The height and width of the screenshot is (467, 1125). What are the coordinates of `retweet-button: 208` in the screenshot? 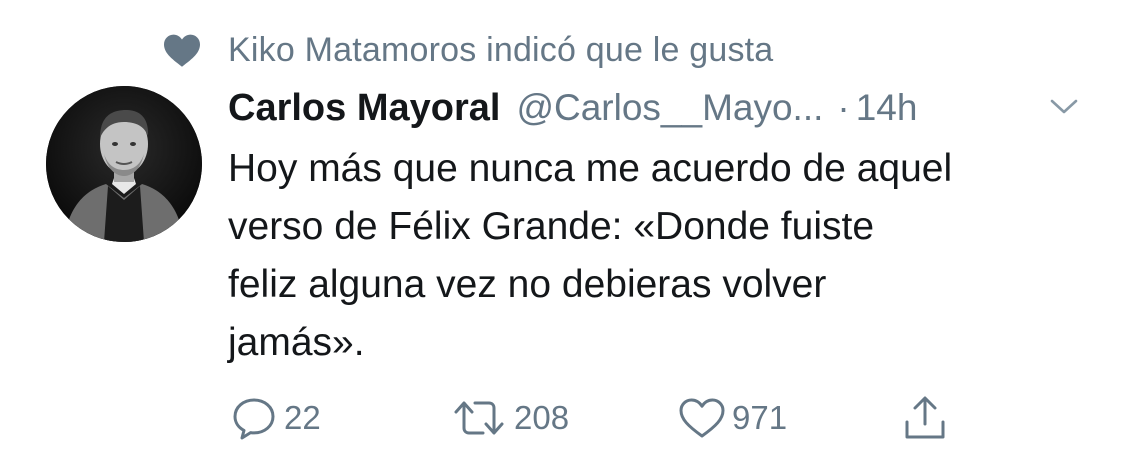 It's located at (509, 418).